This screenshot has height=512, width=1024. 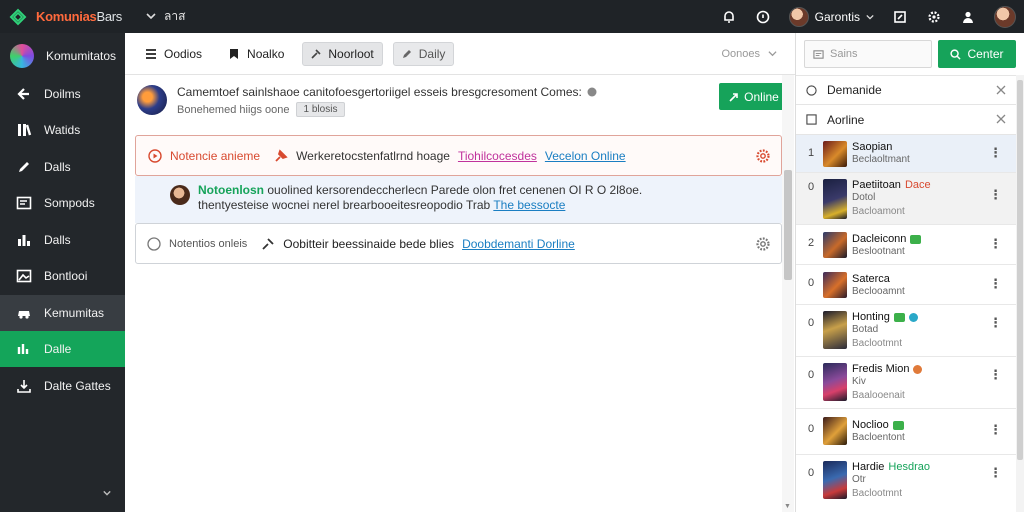 What do you see at coordinates (910, 432) in the screenshot?
I see `list-item: 0 Noclioo Bacloentont ⋮` at bounding box center [910, 432].